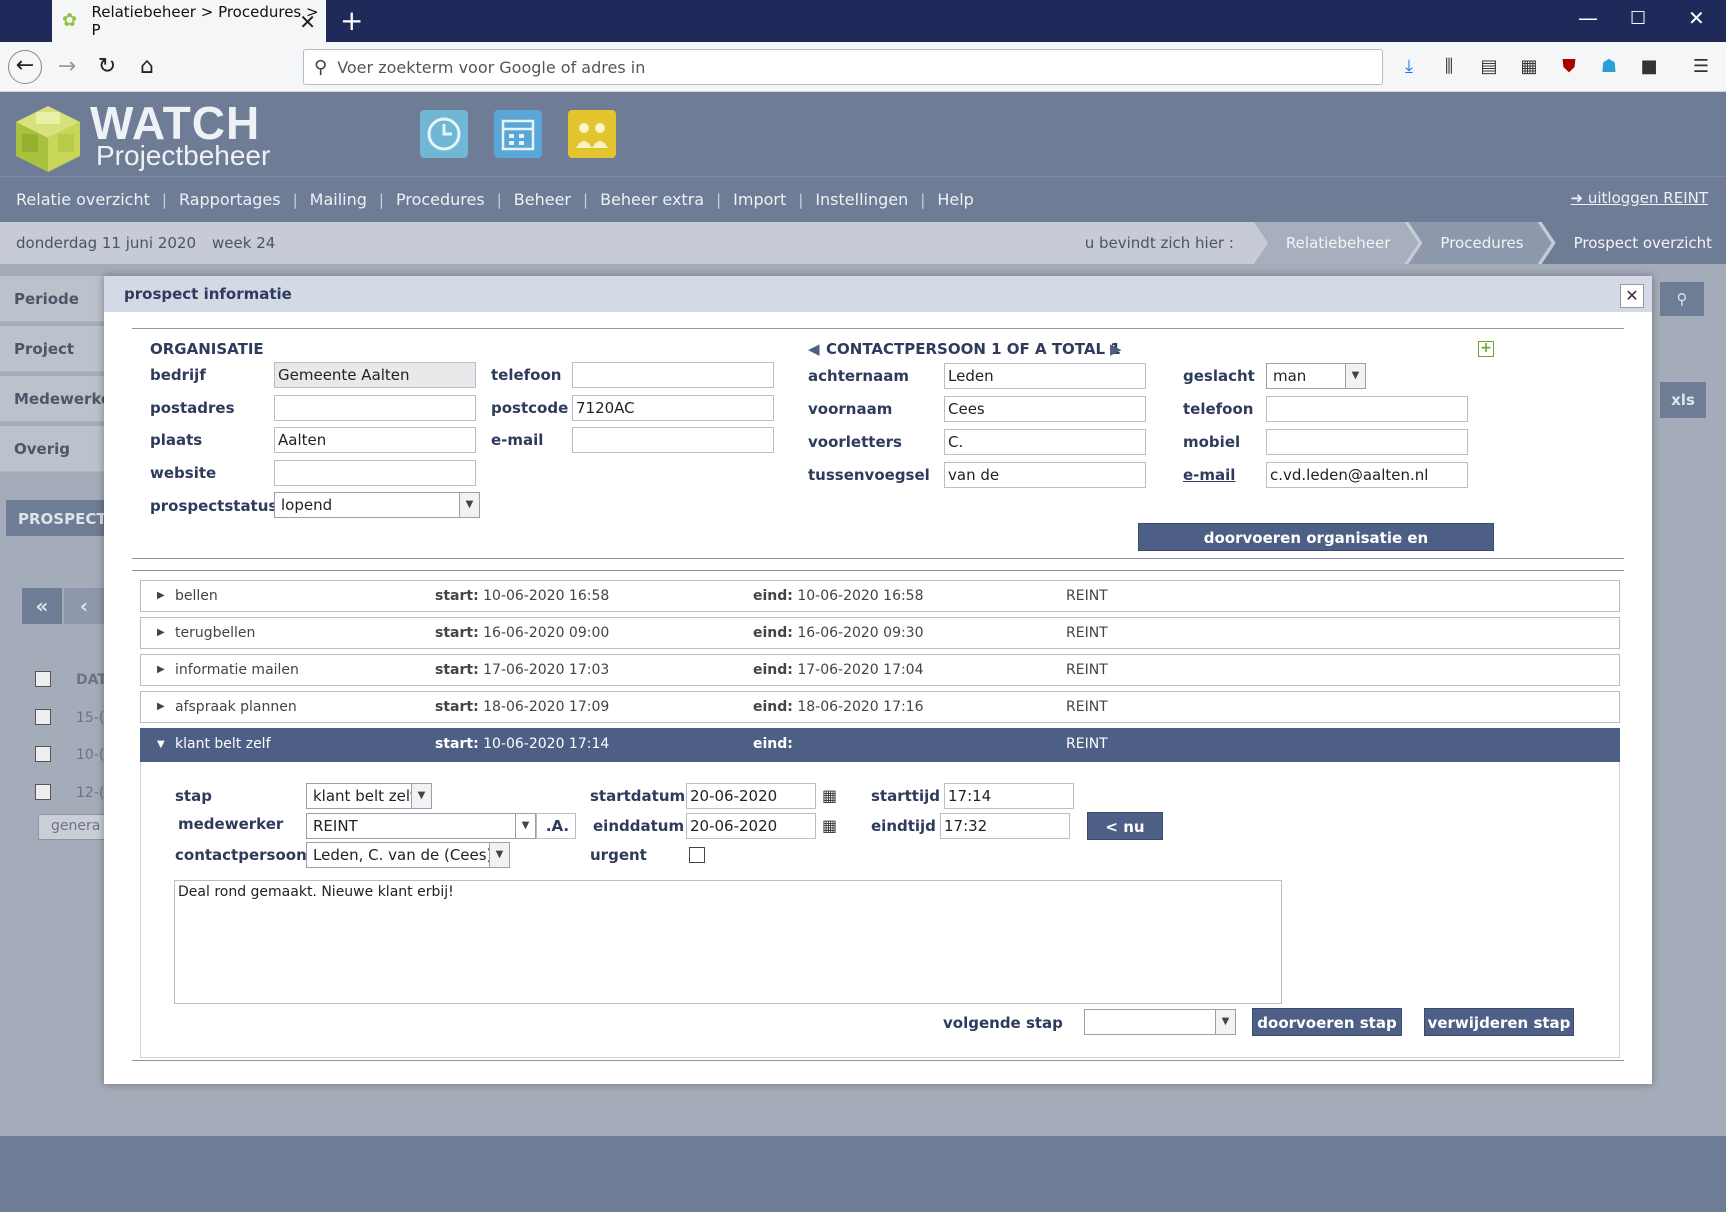  I want to click on library-icon: ⫼, so click(1449, 67).